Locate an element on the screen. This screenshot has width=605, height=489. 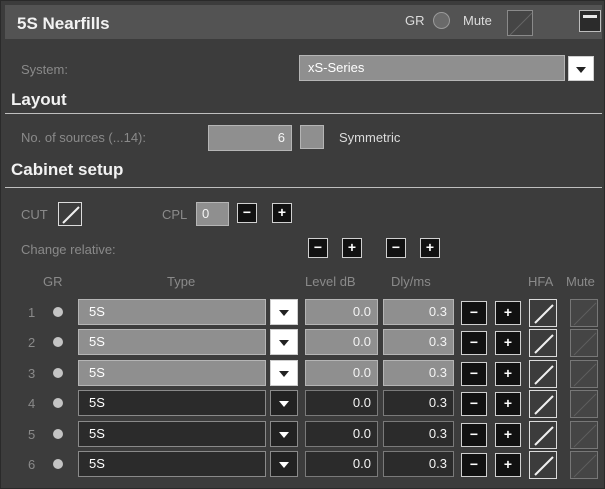
panel-title: 5S Nearfills is located at coordinates (63, 23).